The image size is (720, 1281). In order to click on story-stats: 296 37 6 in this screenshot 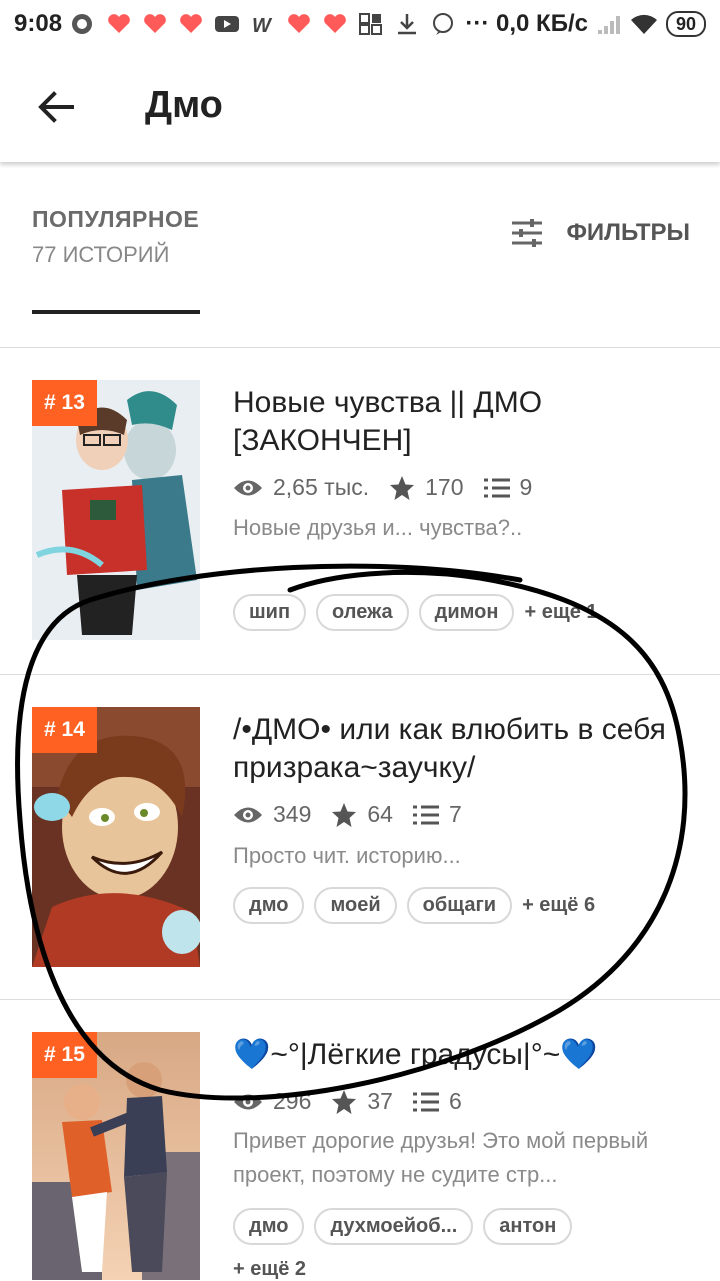, I will do `click(357, 1101)`.